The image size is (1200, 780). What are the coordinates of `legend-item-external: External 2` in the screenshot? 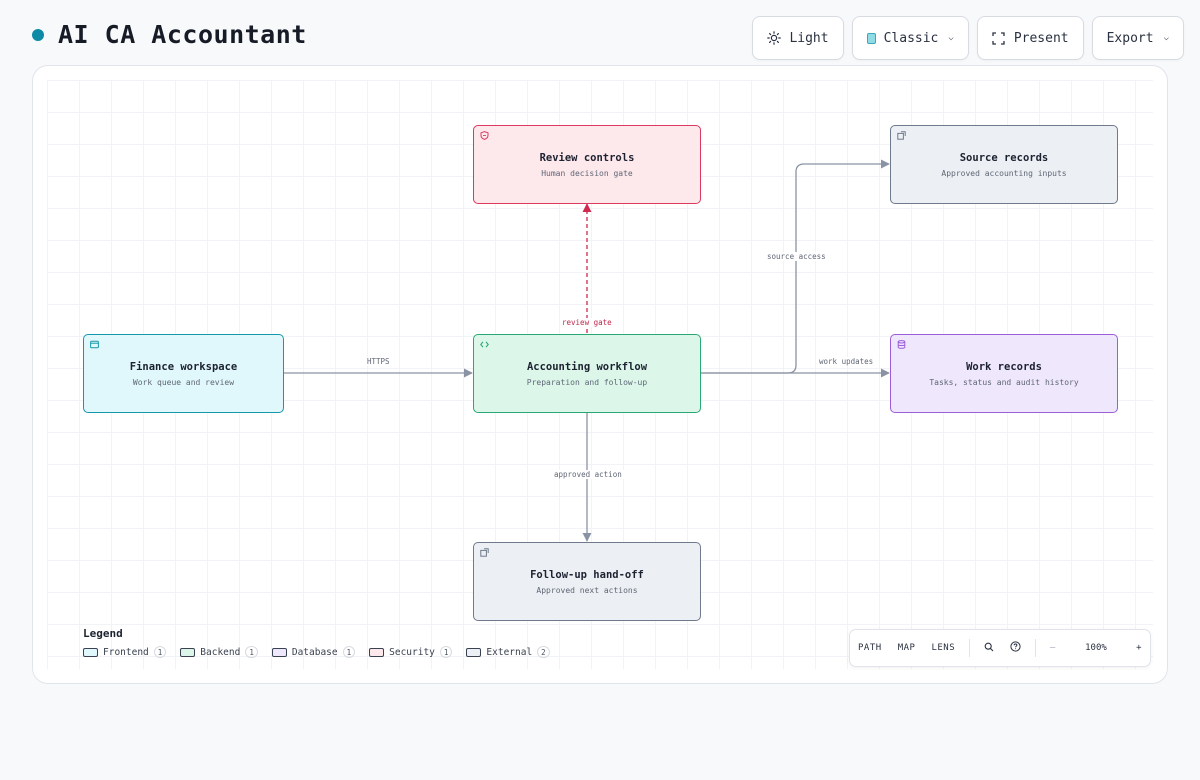 It's located at (508, 652).